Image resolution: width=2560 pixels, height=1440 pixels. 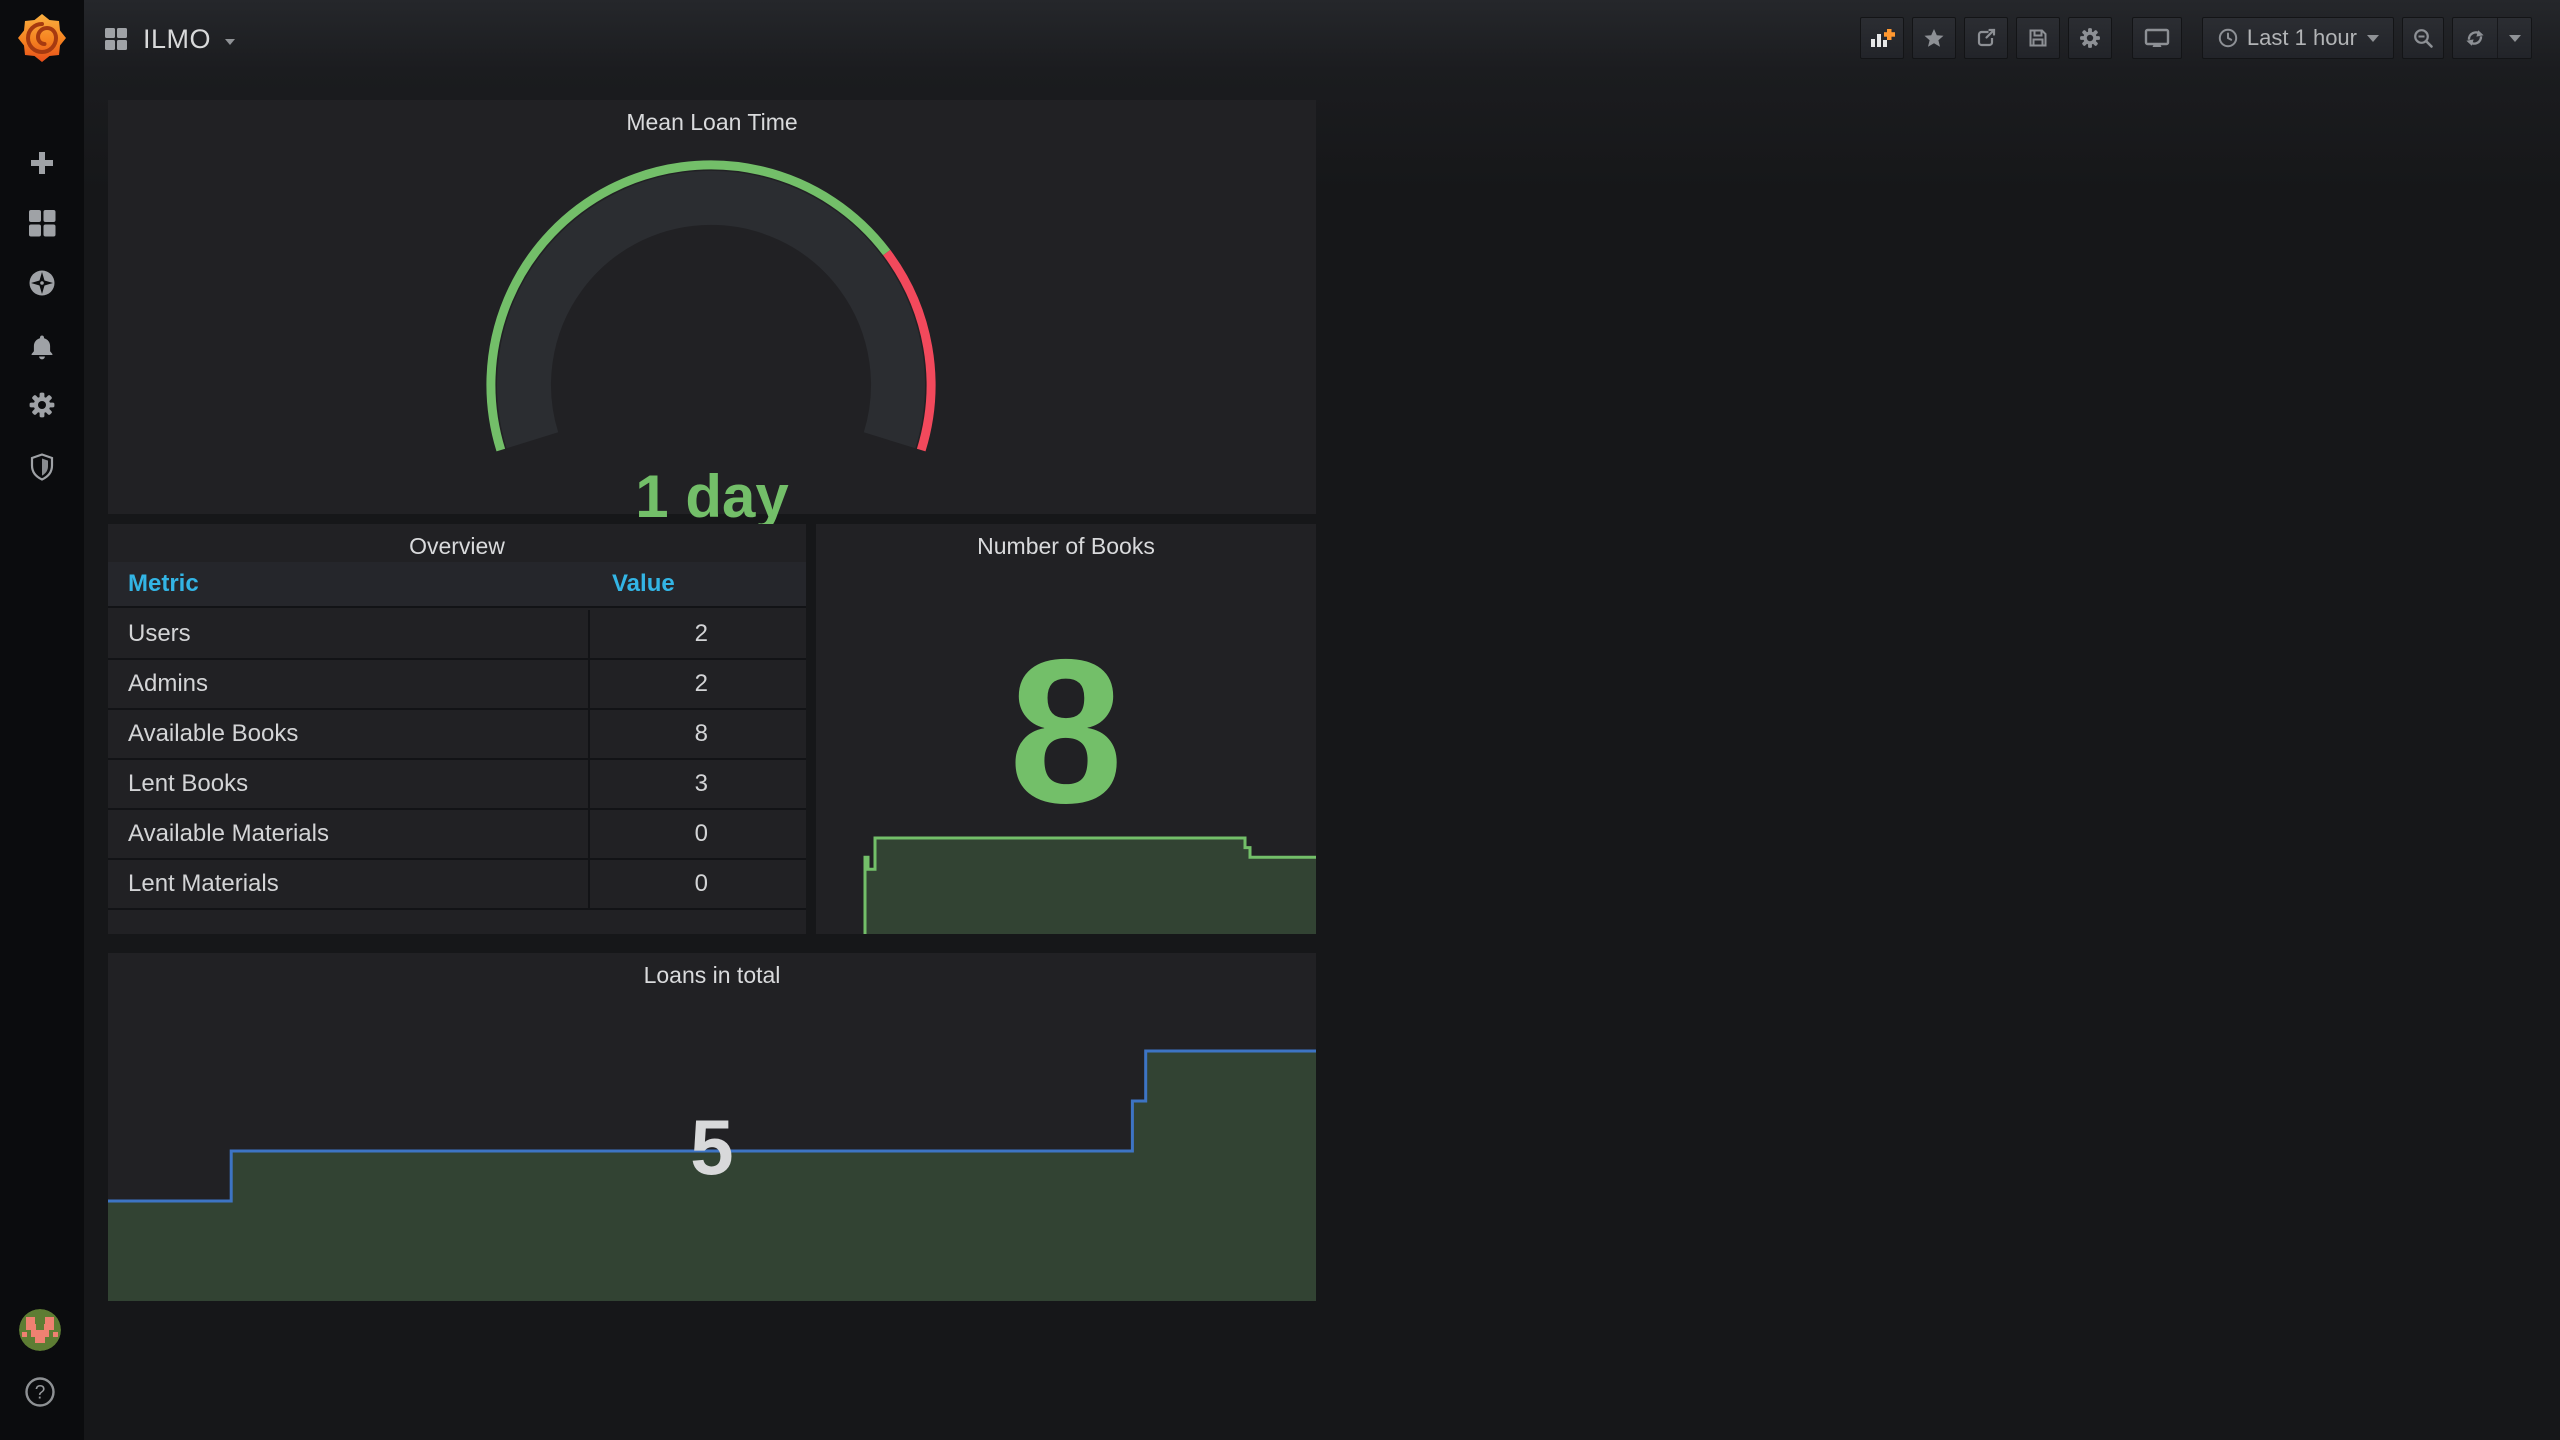 What do you see at coordinates (711, 306) in the screenshot?
I see `gauge-chart` at bounding box center [711, 306].